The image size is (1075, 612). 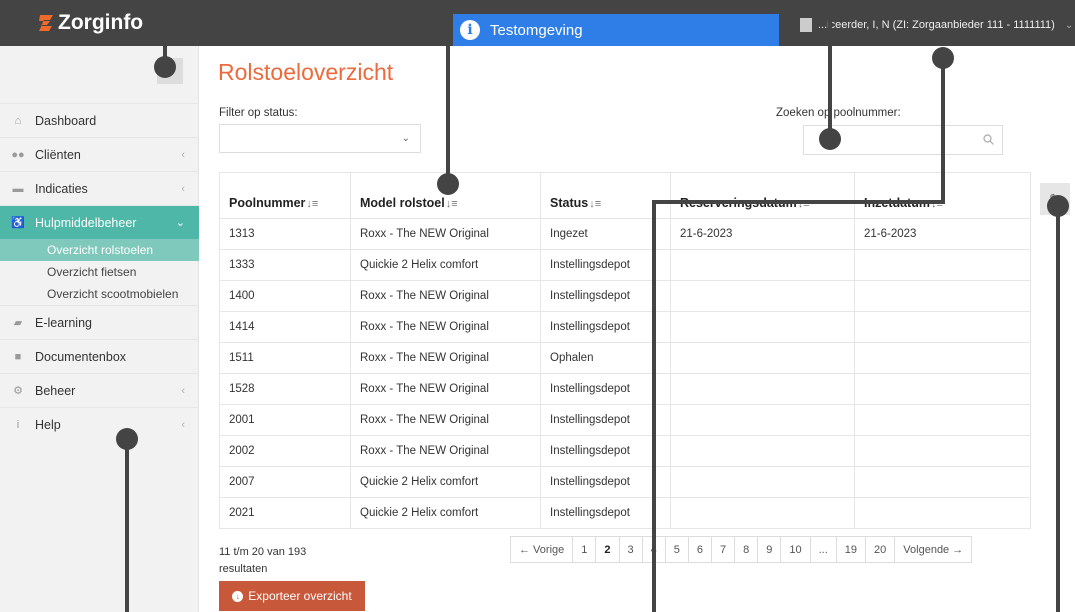 I want to click on home-icon: ⌂, so click(x=18, y=120).